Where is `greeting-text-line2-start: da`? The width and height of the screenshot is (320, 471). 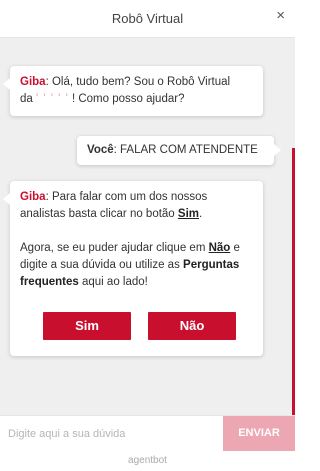
greeting-text-line2-start: da is located at coordinates (28, 99).